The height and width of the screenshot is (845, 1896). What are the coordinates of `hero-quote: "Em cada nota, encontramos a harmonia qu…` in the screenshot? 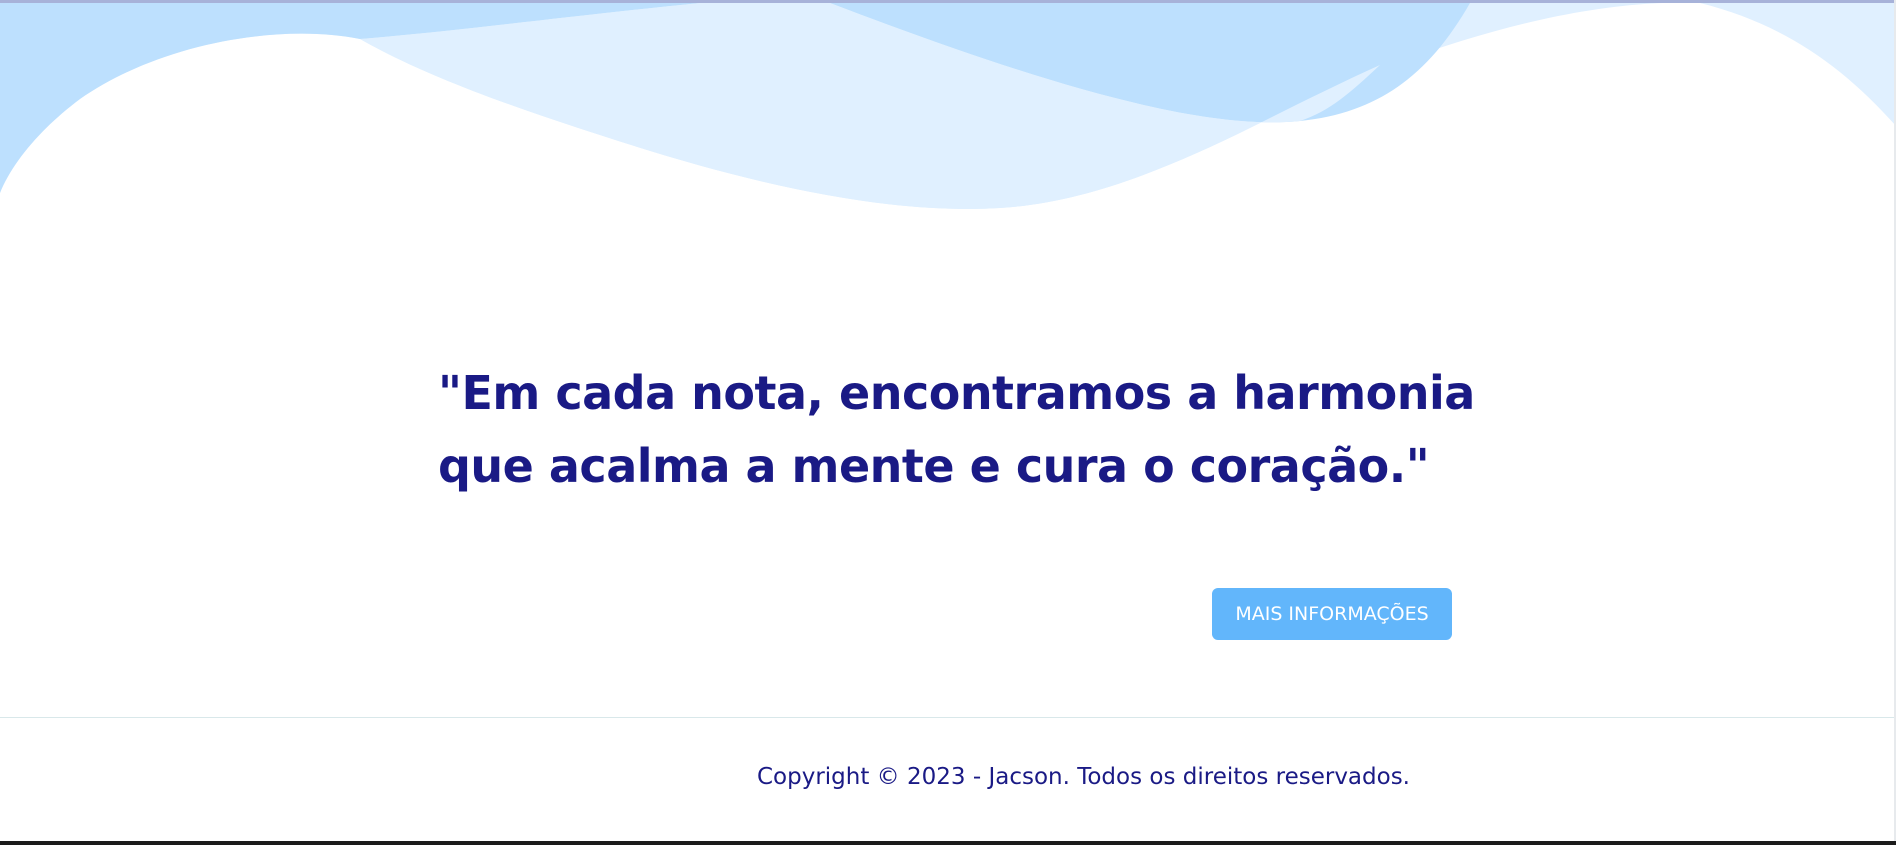 It's located at (956, 429).